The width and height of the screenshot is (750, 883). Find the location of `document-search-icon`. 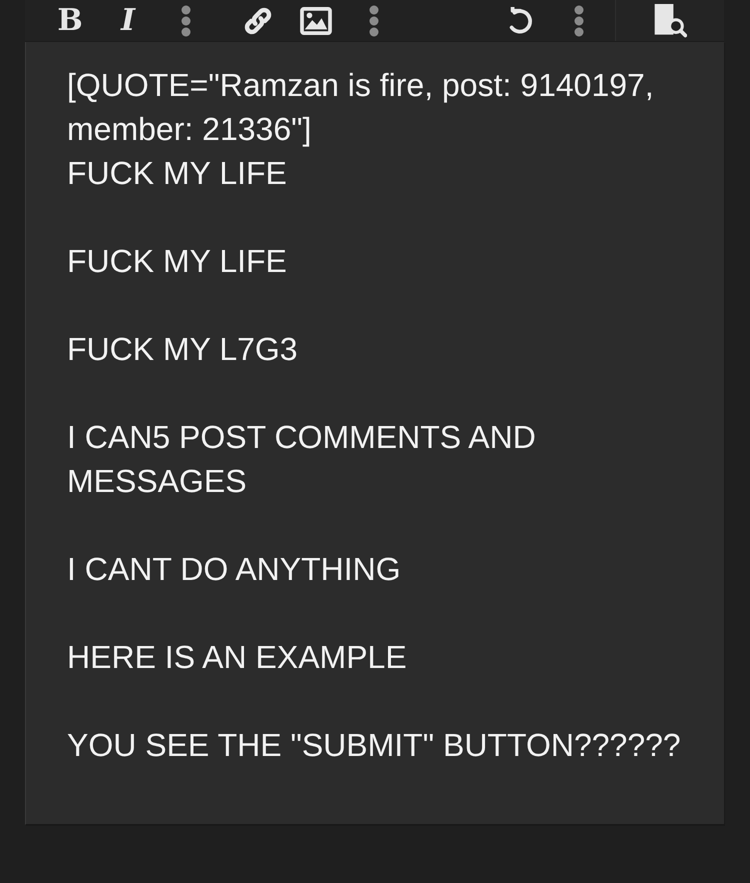

document-search-icon is located at coordinates (670, 21).